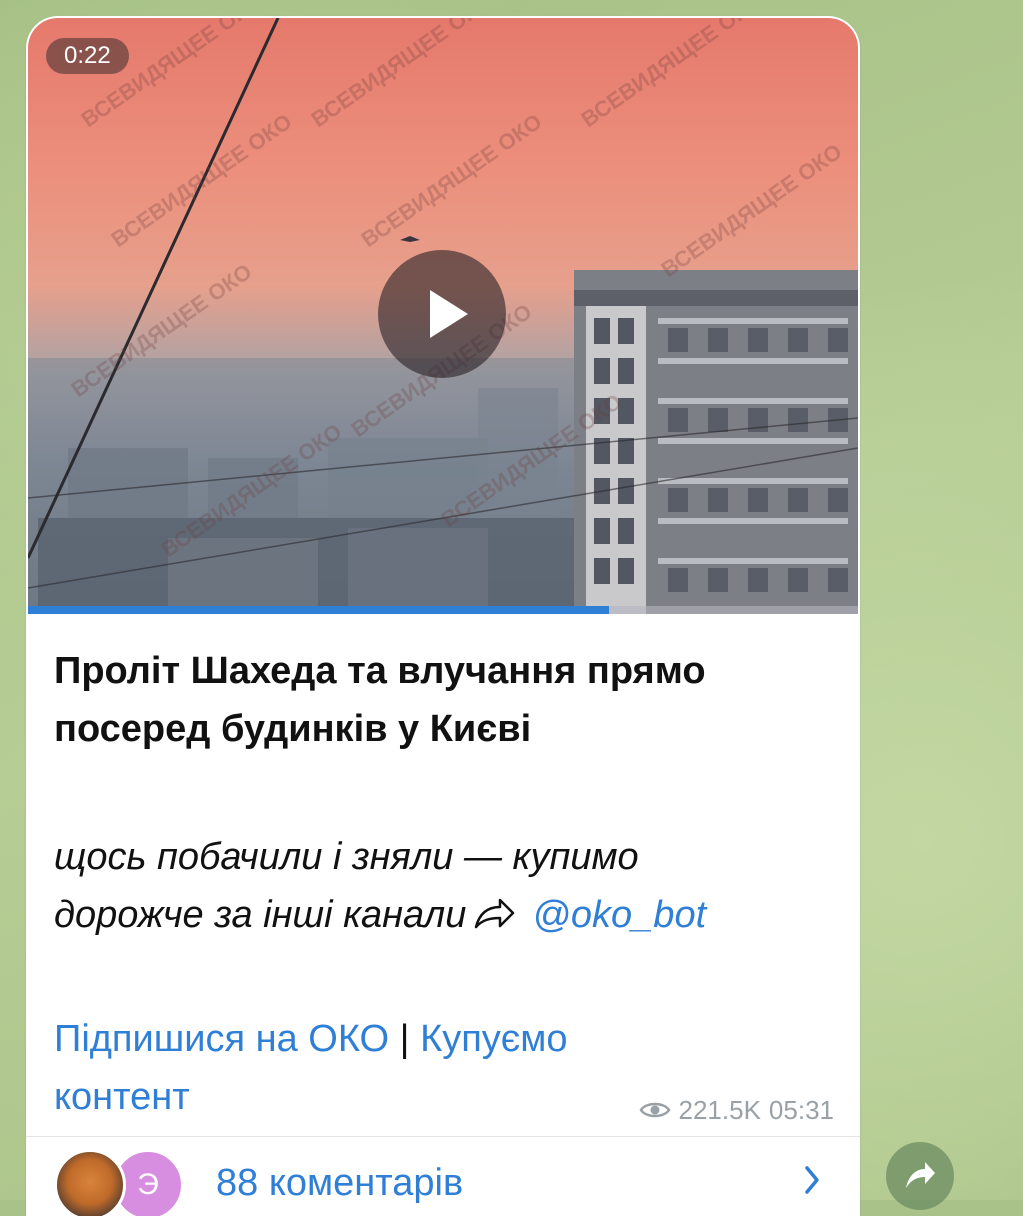  Describe the element at coordinates (719, 1109) in the screenshot. I see `view-count: 221.5K` at that location.